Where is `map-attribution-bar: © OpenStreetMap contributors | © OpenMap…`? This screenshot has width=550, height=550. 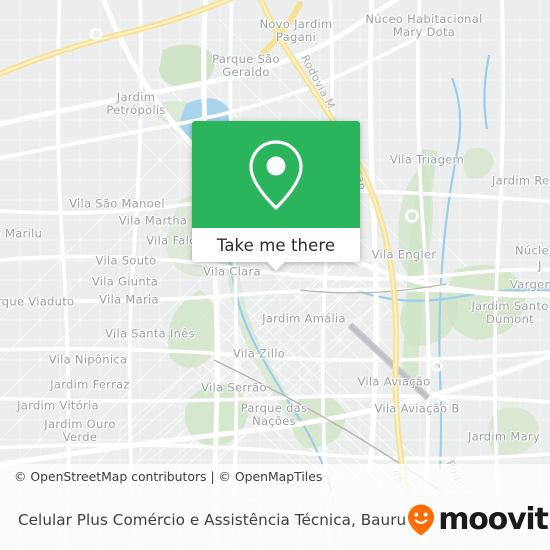
map-attribution-bar: © OpenStreetMap contributors | © OpenMap… is located at coordinates (275, 476).